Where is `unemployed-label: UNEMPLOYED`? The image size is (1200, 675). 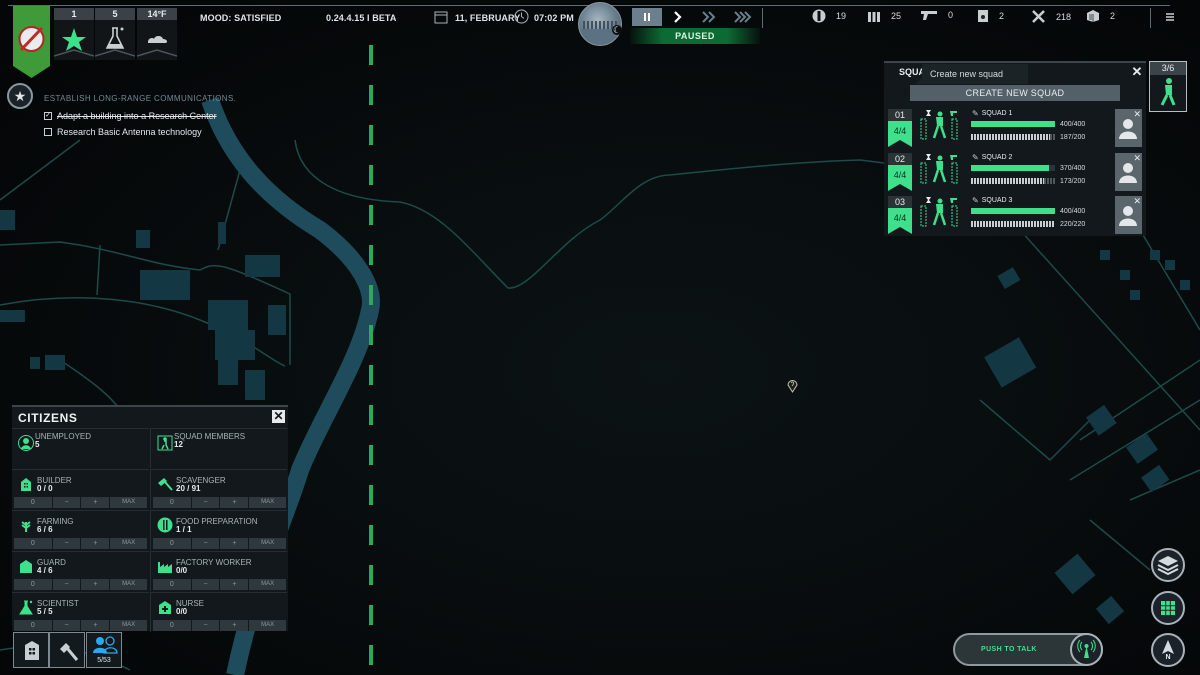 unemployed-label: UNEMPLOYED is located at coordinates (63, 436).